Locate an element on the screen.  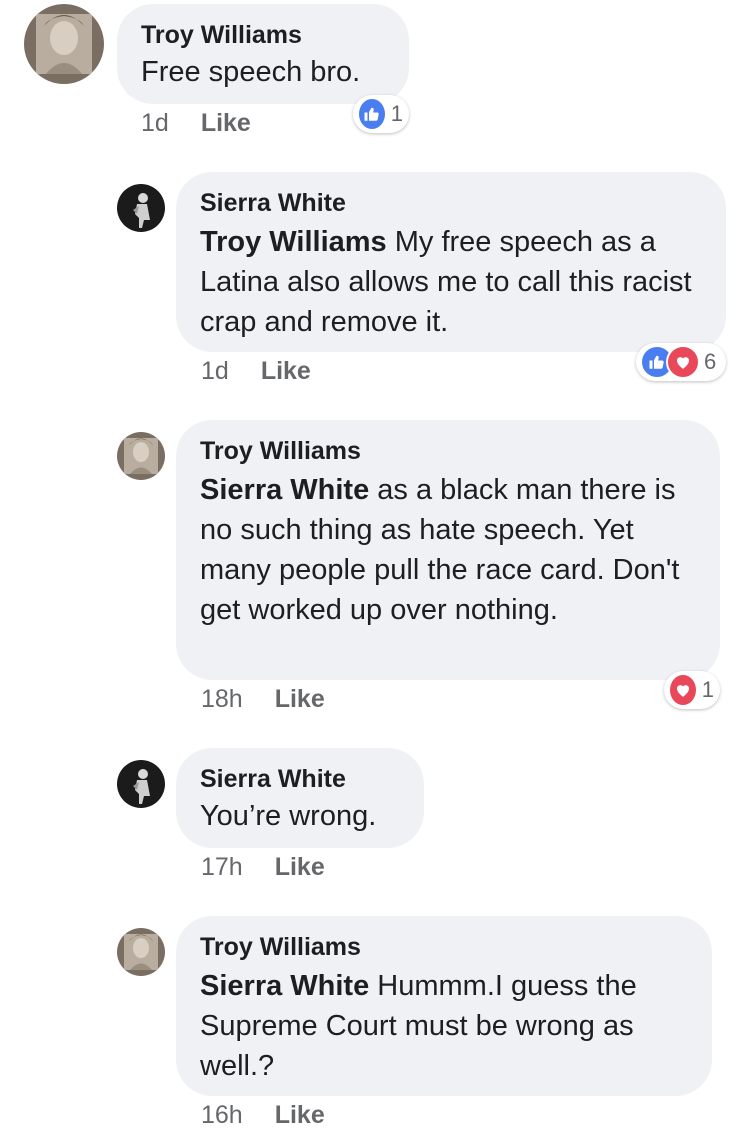
mention-link: Troy Williams is located at coordinates (293, 242).